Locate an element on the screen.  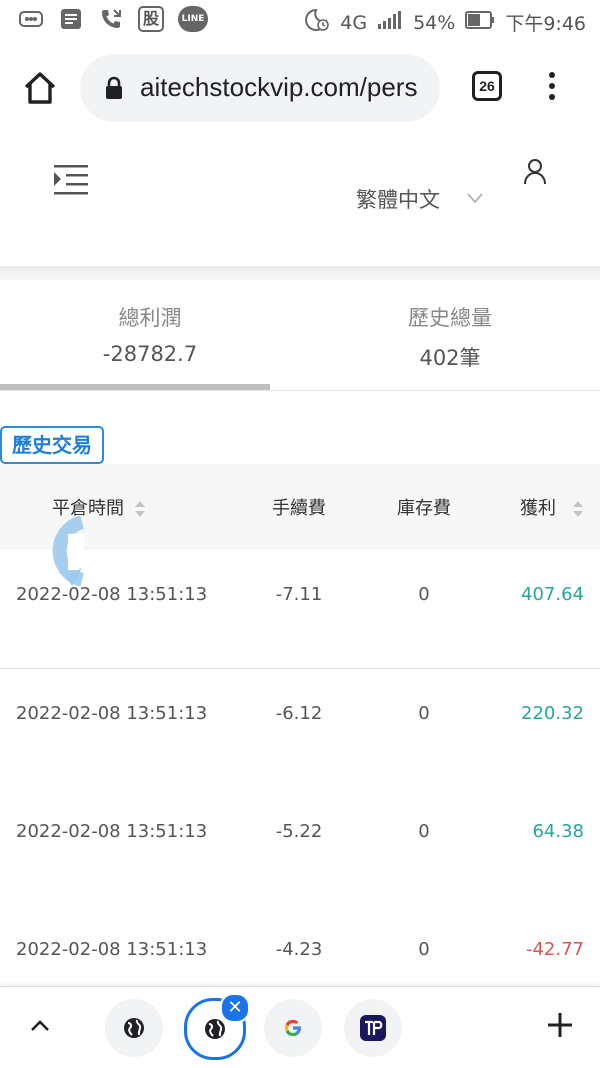
column-header-fee: 手續費 is located at coordinates (299, 508).